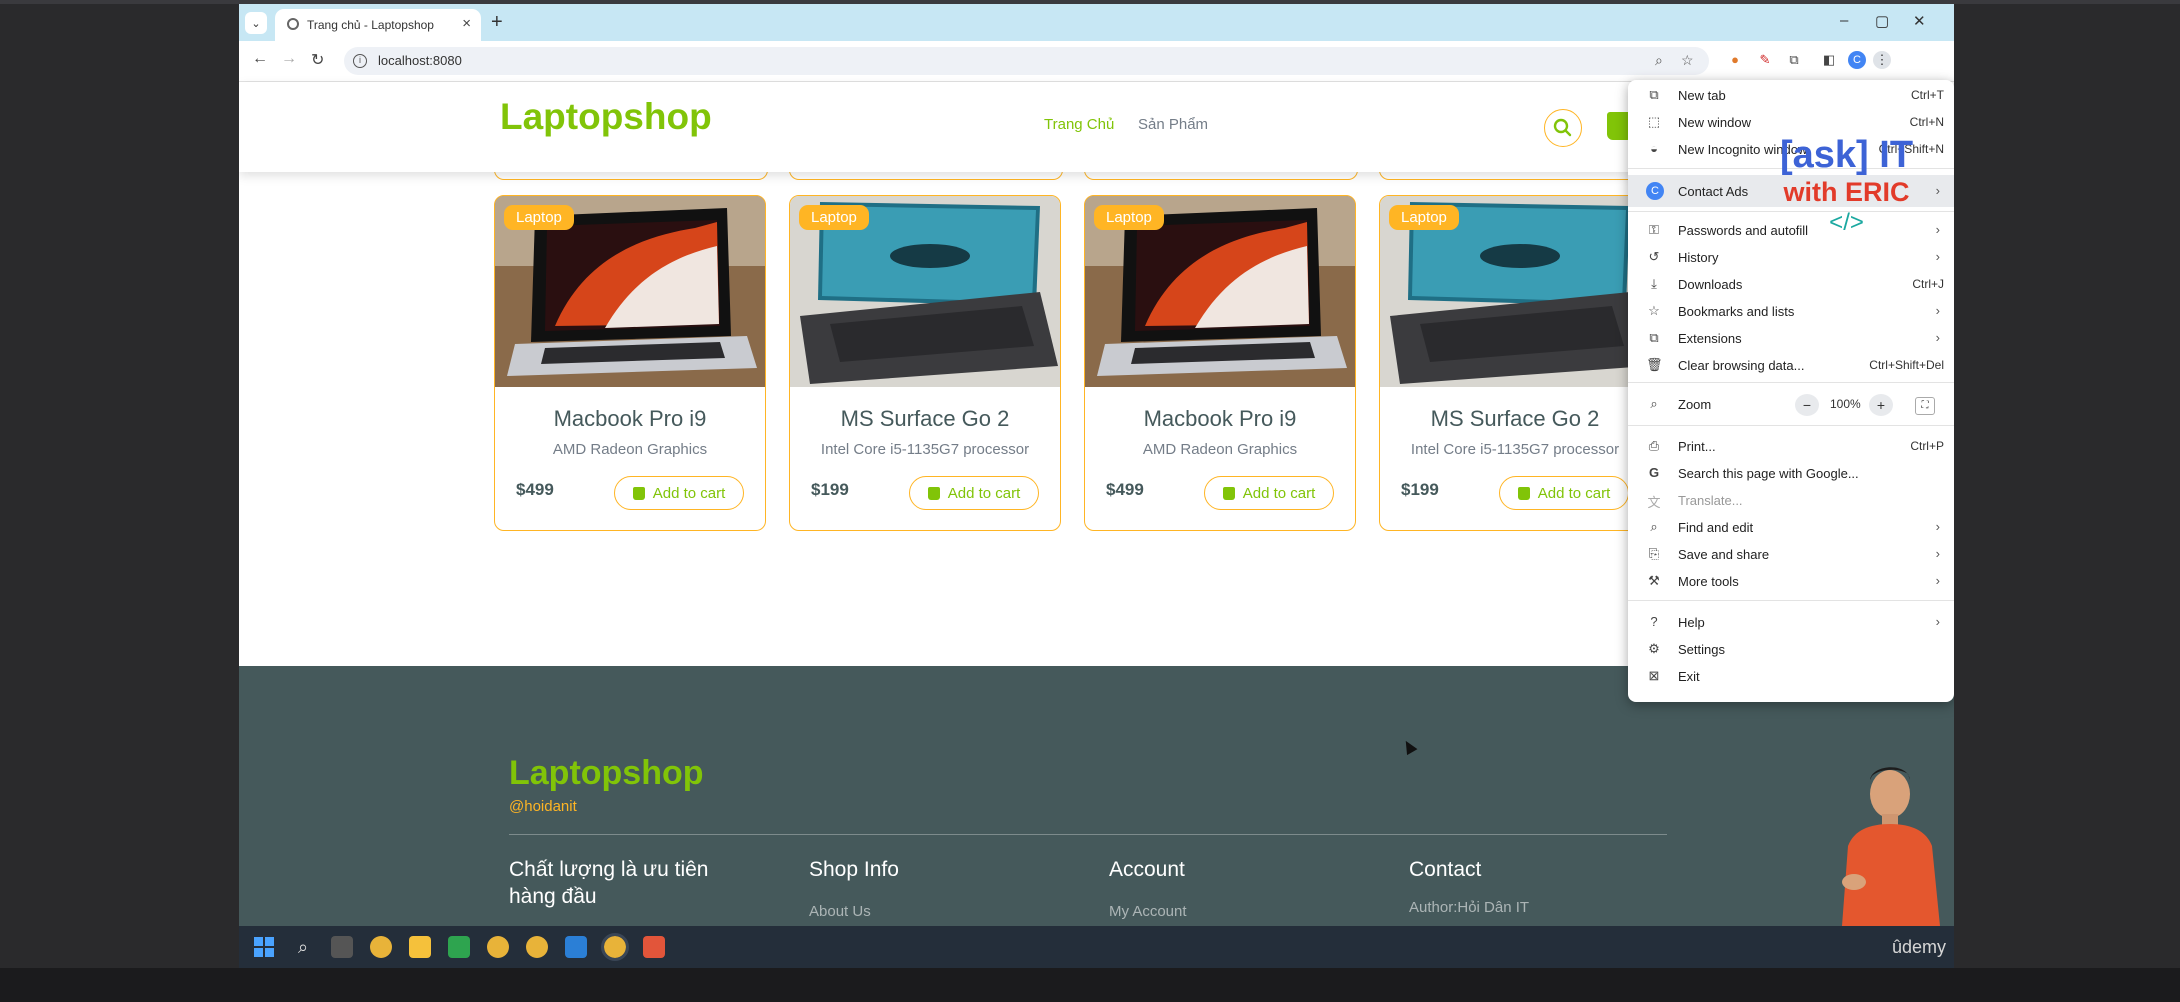 This screenshot has height=1002, width=2180. I want to click on menu-item-history: ↺ History ›, so click(1791, 257).